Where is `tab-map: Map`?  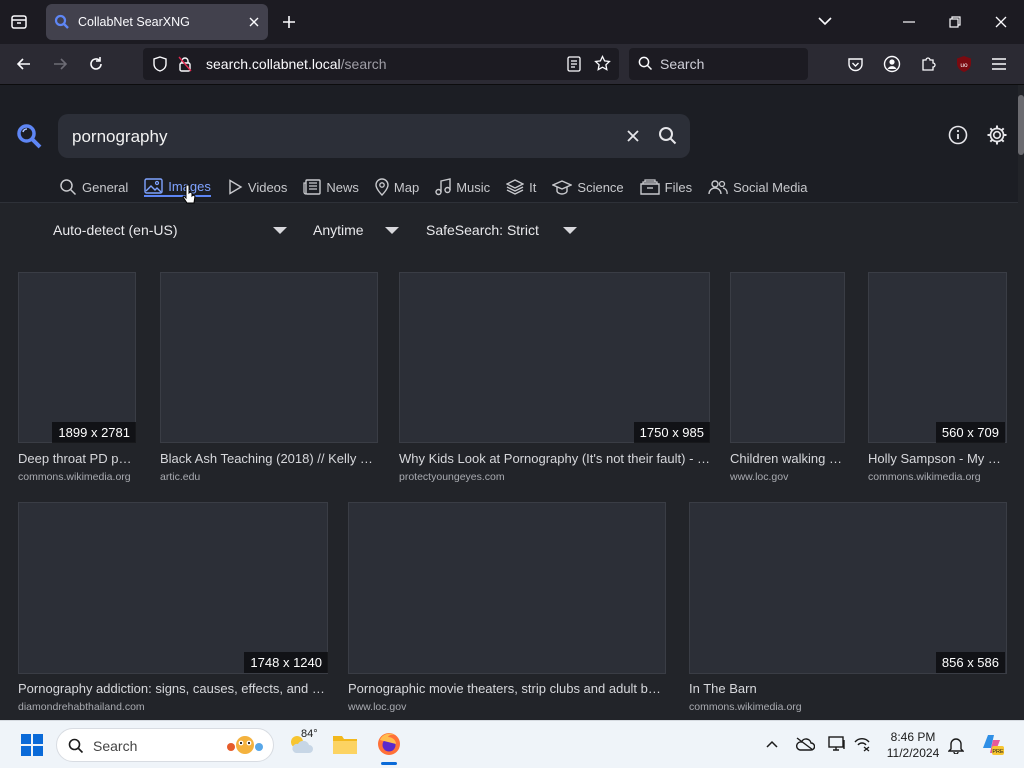 tab-map: Map is located at coordinates (397, 187).